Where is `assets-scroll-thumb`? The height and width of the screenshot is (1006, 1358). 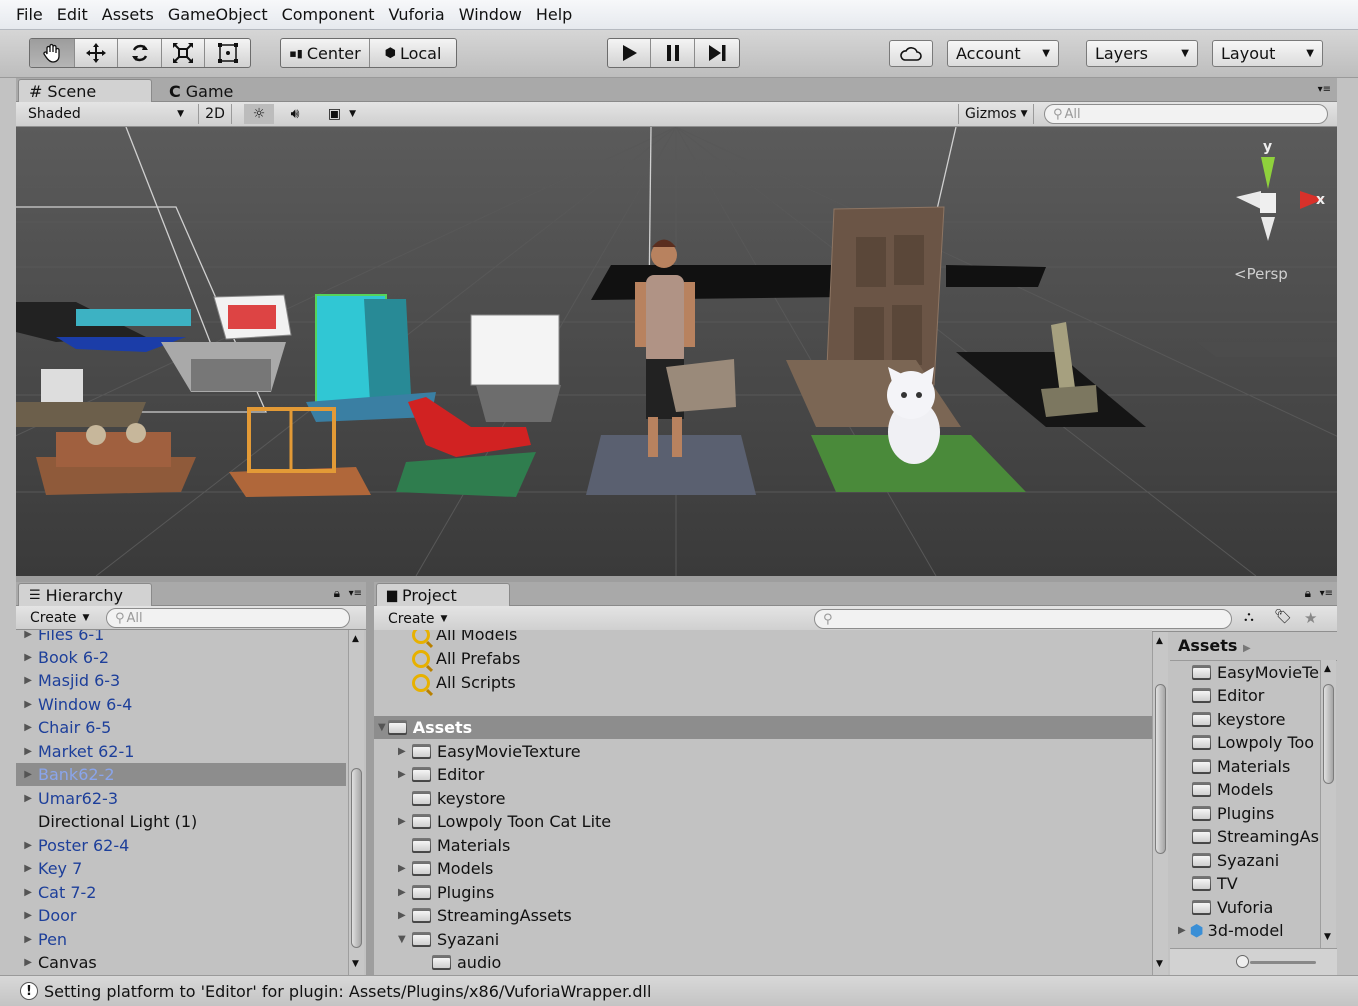 assets-scroll-thumb is located at coordinates (1328, 734).